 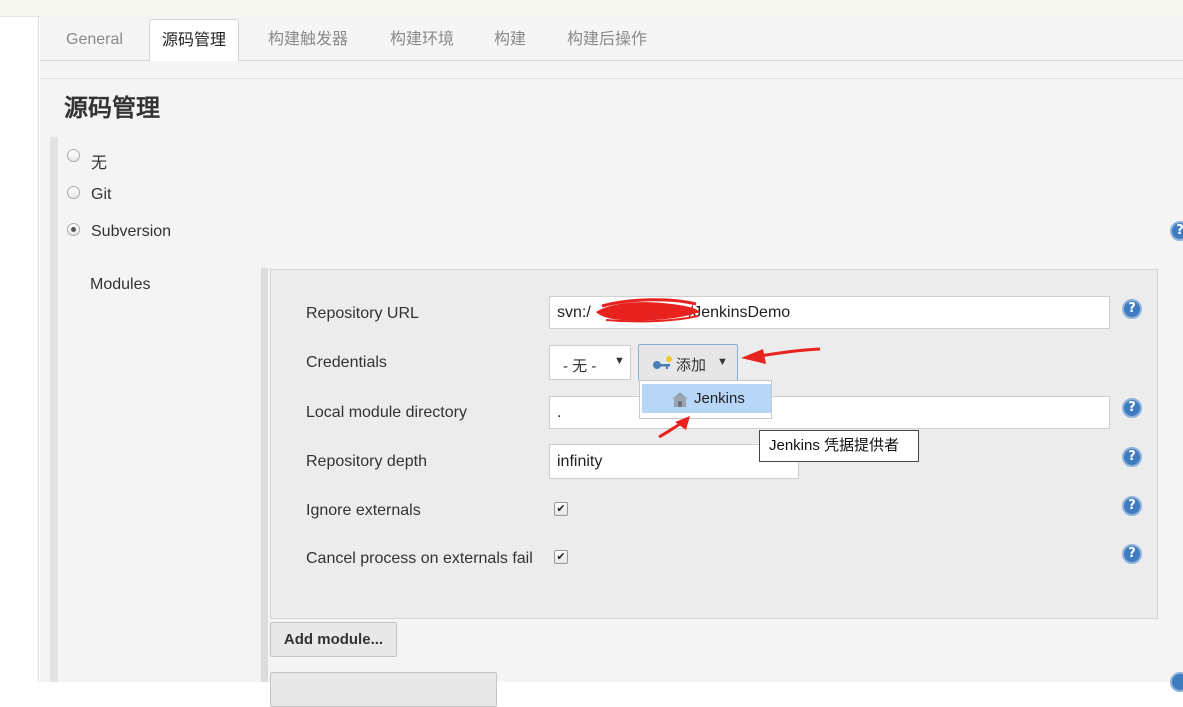 What do you see at coordinates (790, 352) in the screenshot?
I see `annotation-arrow-add` at bounding box center [790, 352].